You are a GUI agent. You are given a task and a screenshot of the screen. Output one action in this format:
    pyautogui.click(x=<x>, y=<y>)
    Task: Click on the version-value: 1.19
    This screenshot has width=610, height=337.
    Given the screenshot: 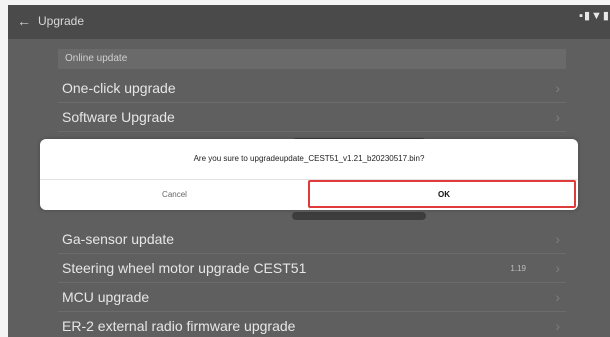 What is the action you would take?
    pyautogui.click(x=518, y=268)
    